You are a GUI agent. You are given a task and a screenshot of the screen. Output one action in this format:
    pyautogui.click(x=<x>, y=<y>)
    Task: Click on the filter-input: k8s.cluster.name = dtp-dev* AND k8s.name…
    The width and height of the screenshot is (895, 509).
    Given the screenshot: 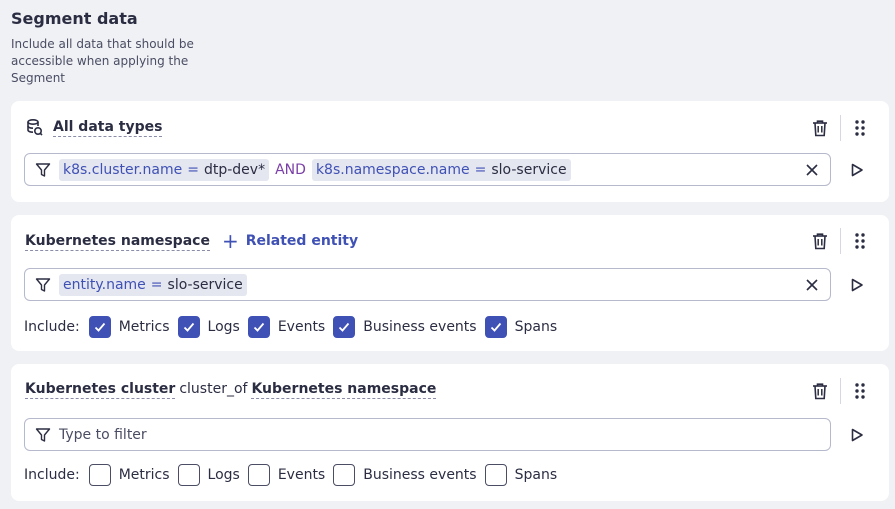 What is the action you would take?
    pyautogui.click(x=427, y=169)
    